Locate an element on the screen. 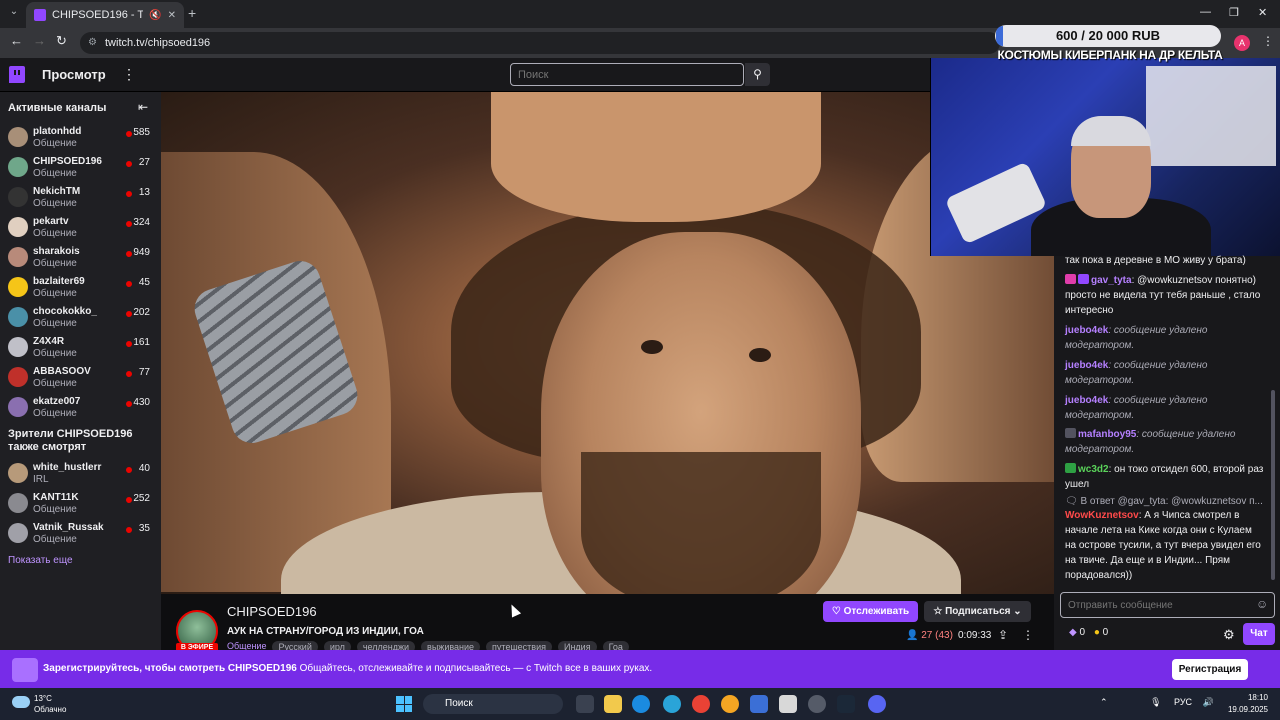 The height and width of the screenshot is (720, 1280). windows-start-icon is located at coordinates (404, 704).